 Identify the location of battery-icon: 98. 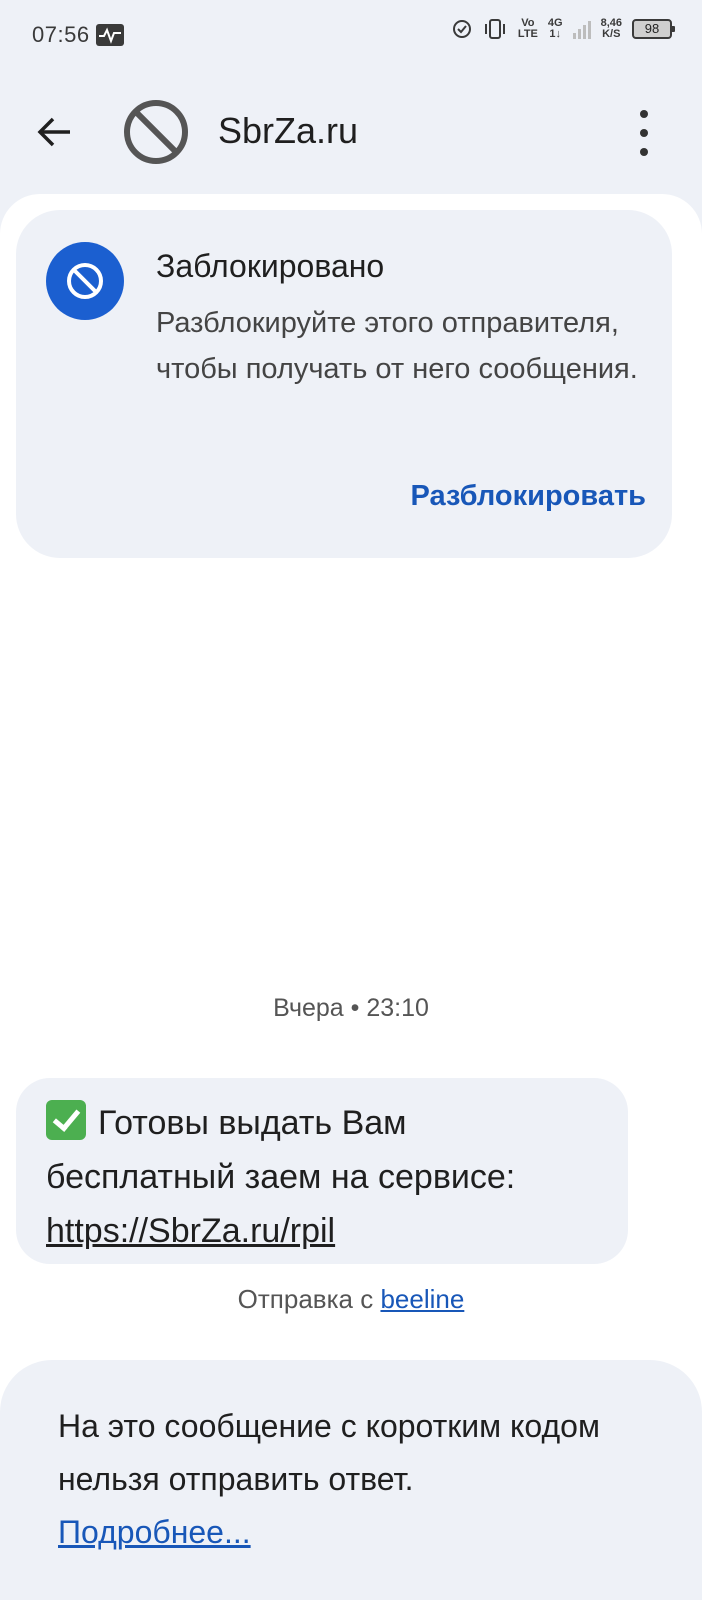
(653, 29).